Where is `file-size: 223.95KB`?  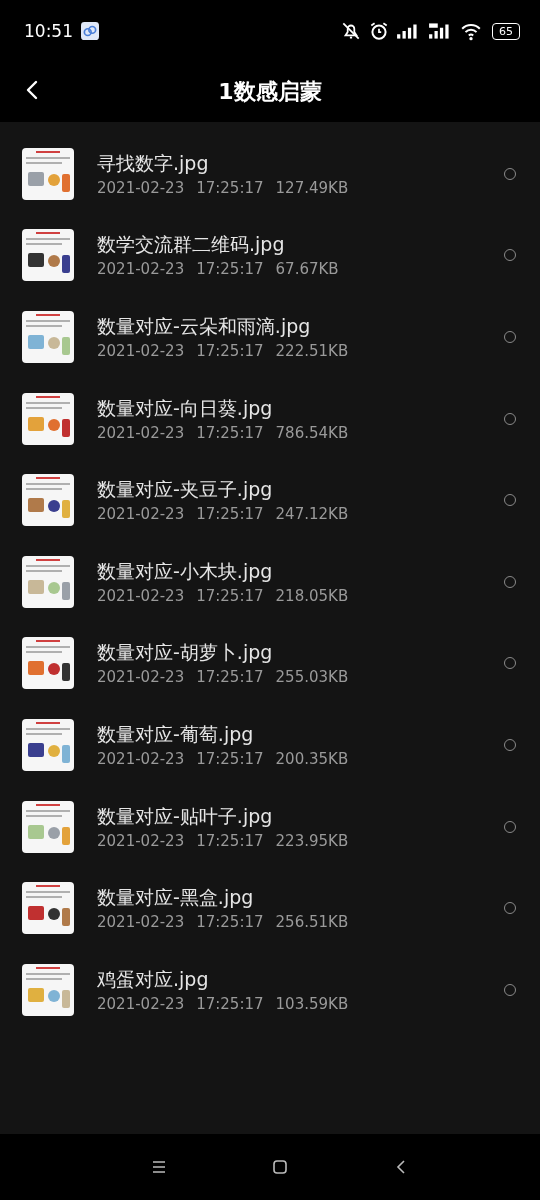 file-size: 223.95KB is located at coordinates (312, 840).